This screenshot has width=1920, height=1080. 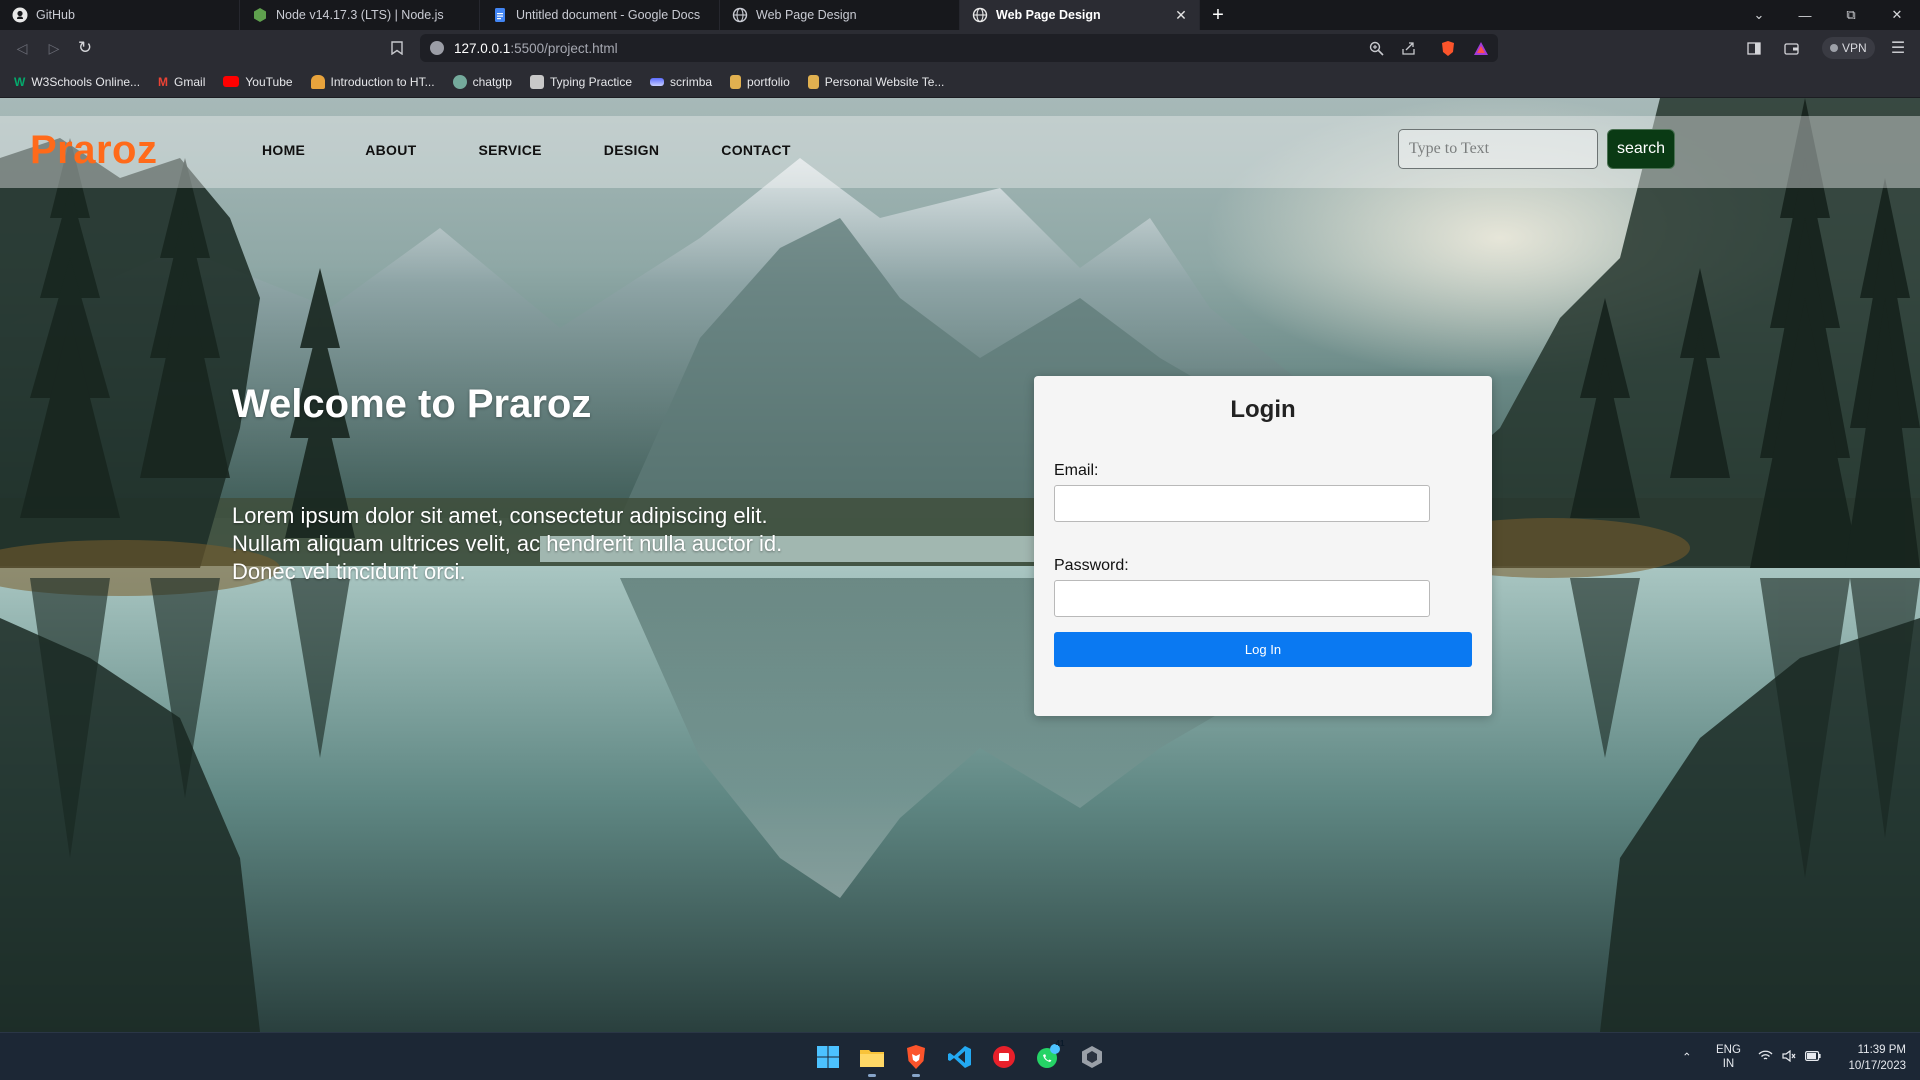 What do you see at coordinates (600, 15) in the screenshot?
I see `tab-google-docs: Untitled document - Google Docs` at bounding box center [600, 15].